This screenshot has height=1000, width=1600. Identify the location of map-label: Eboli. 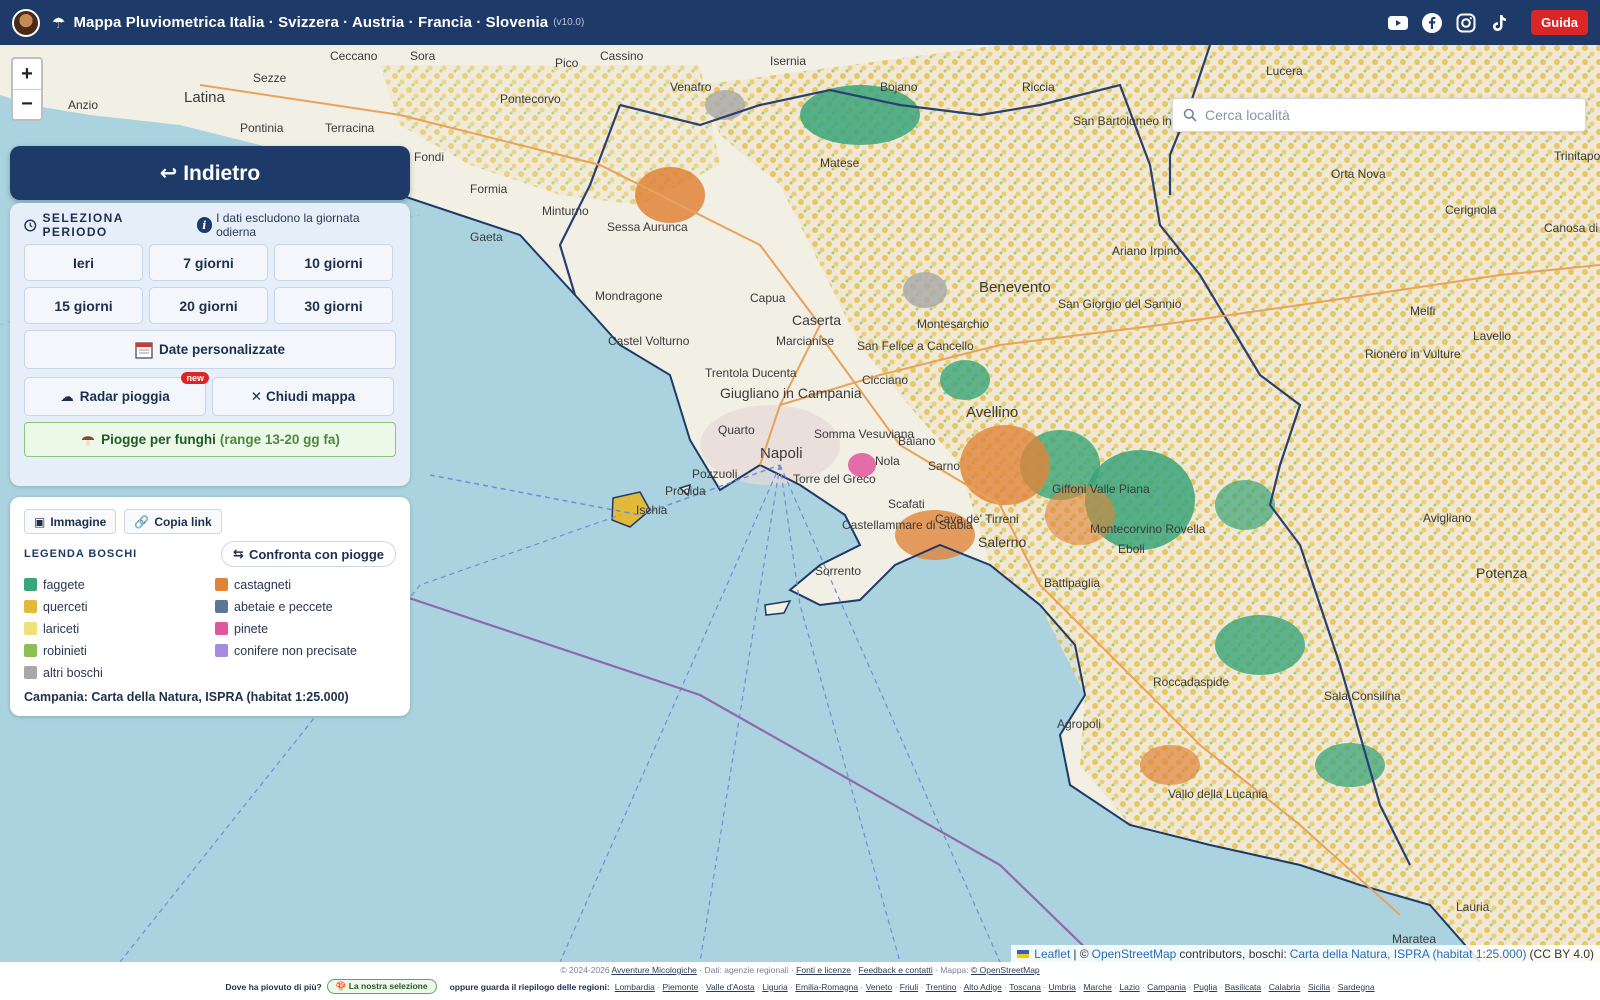
(1131, 549).